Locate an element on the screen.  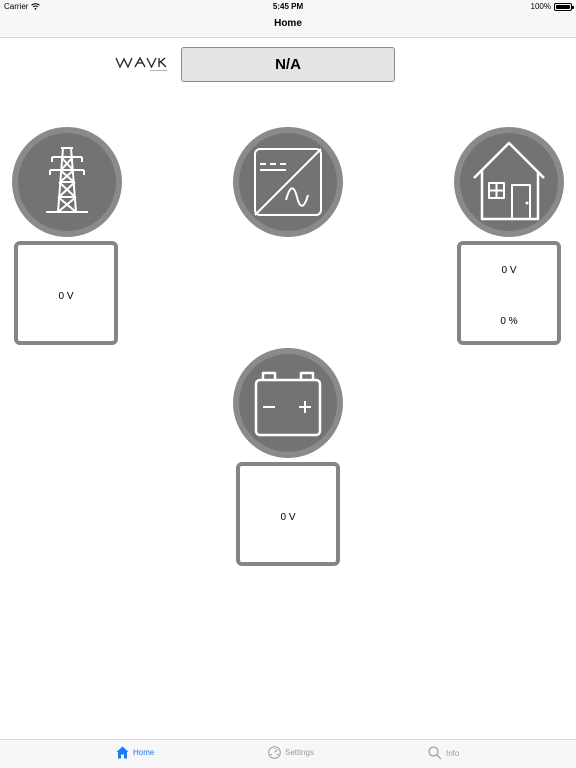
battery-node is located at coordinates (288, 403).